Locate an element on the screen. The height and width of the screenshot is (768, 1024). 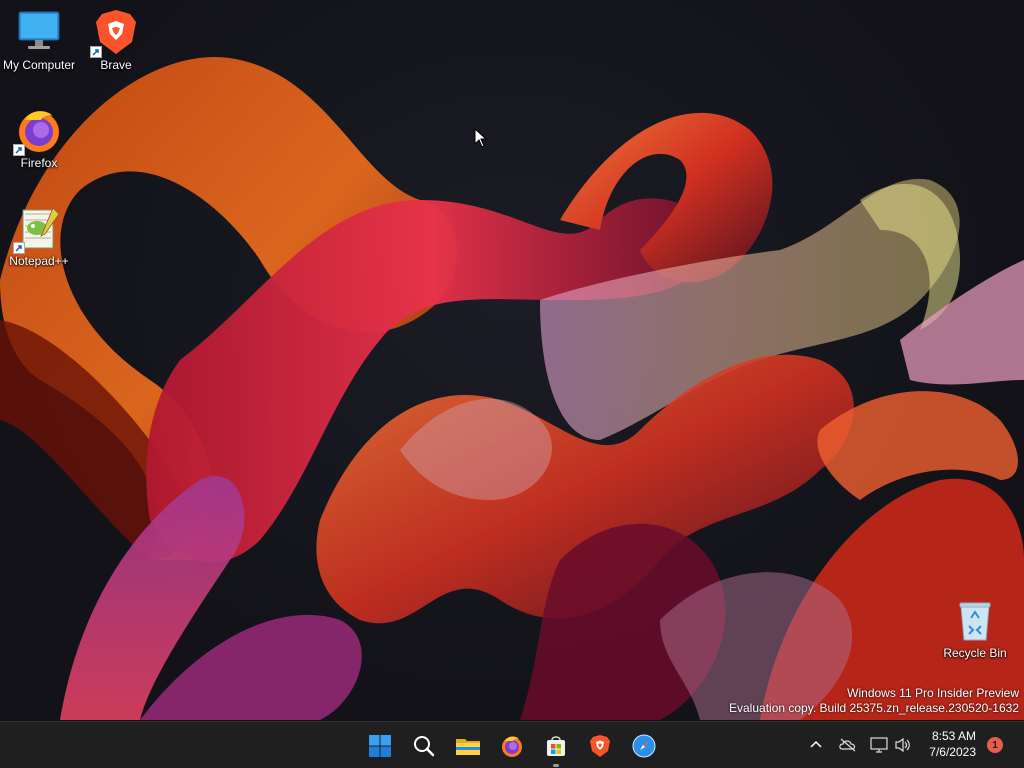
search-icon is located at coordinates (424, 746).